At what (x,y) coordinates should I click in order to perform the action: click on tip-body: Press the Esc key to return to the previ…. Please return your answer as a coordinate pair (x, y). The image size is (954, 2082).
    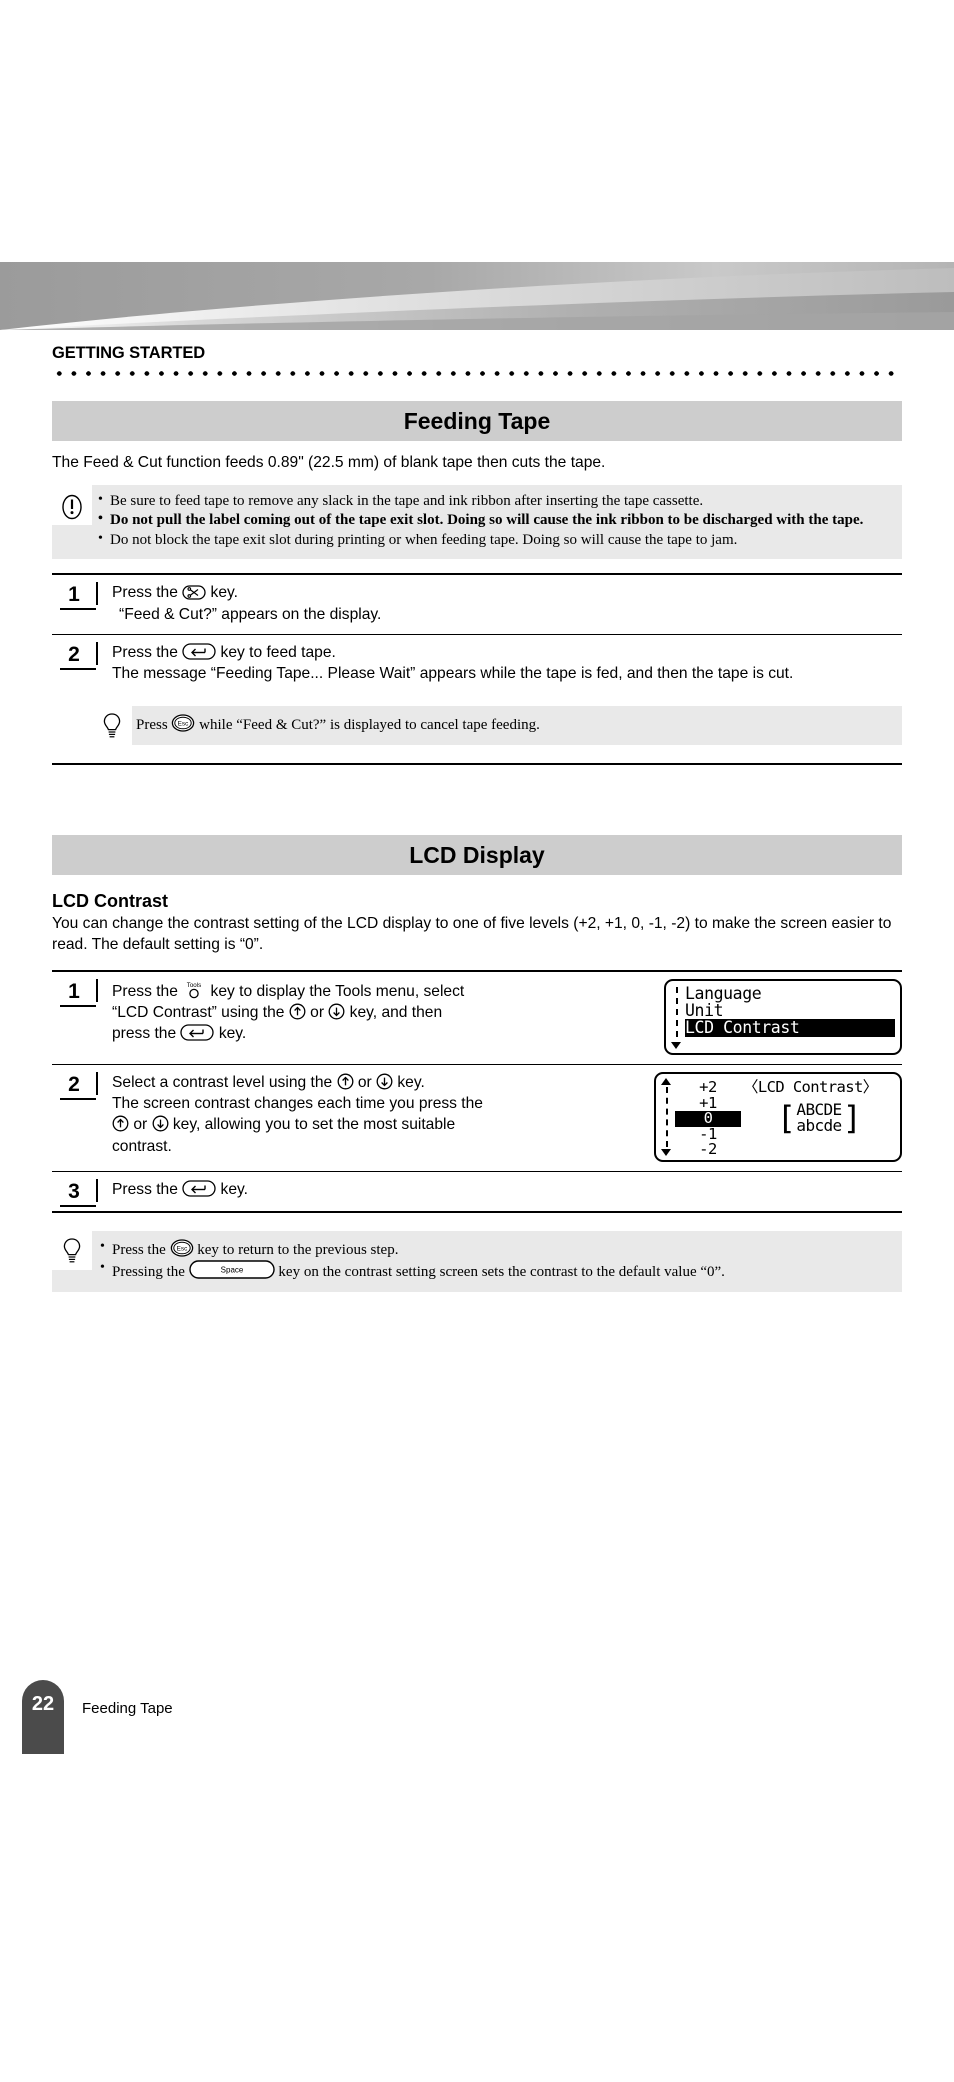
    Looking at the image, I should click on (497, 1261).